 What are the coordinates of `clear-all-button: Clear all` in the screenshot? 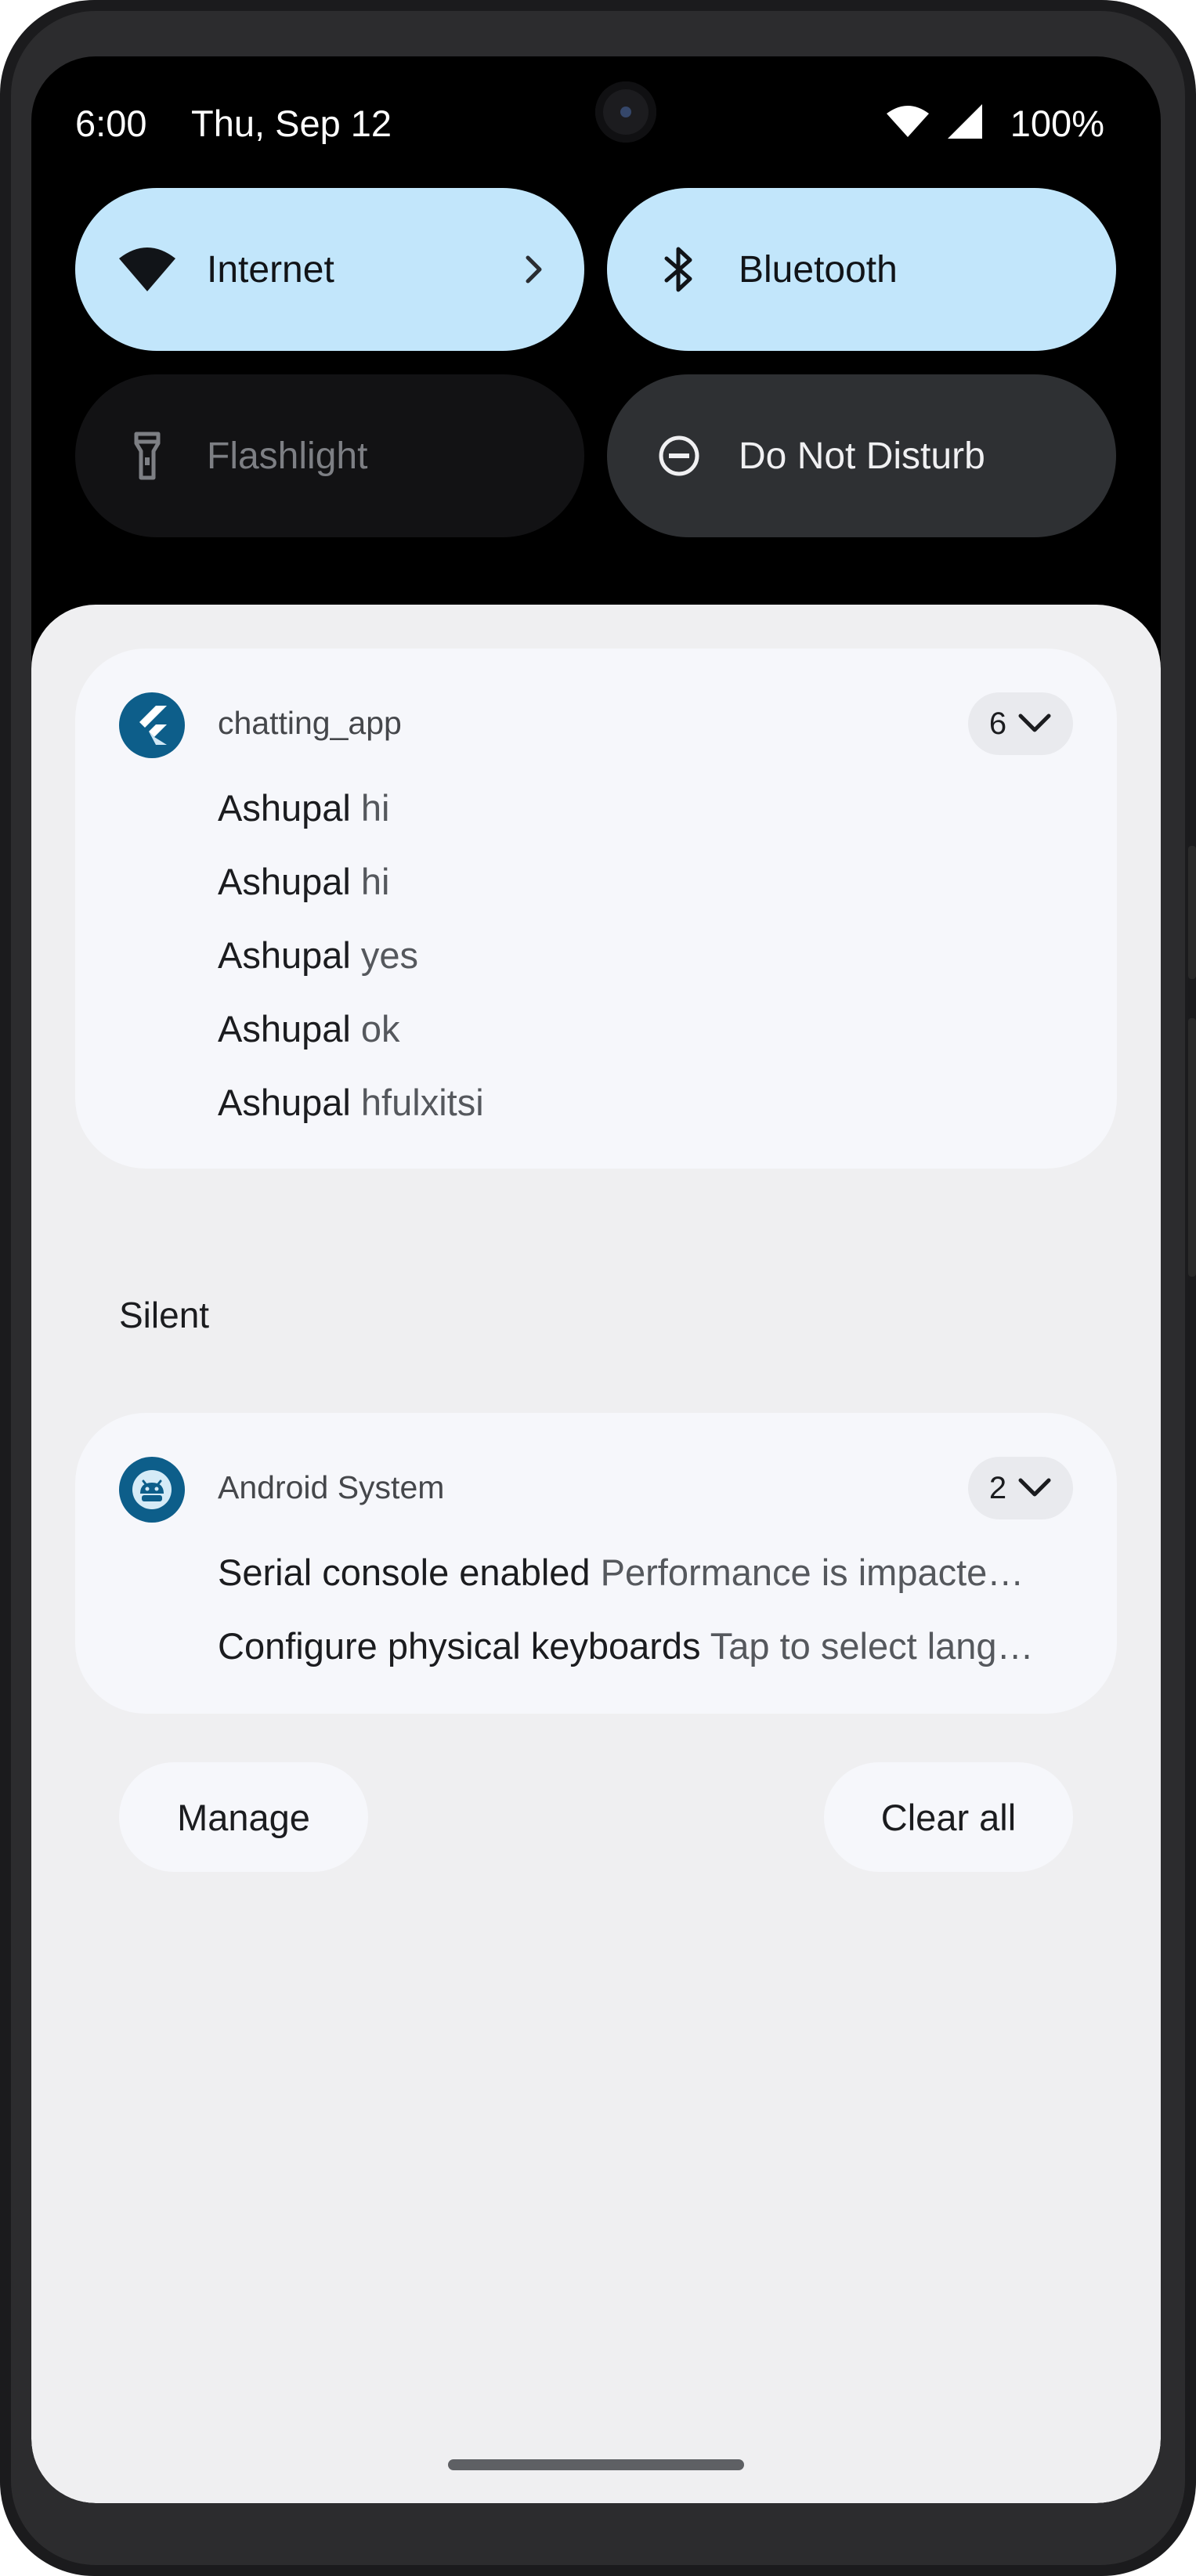 It's located at (948, 1817).